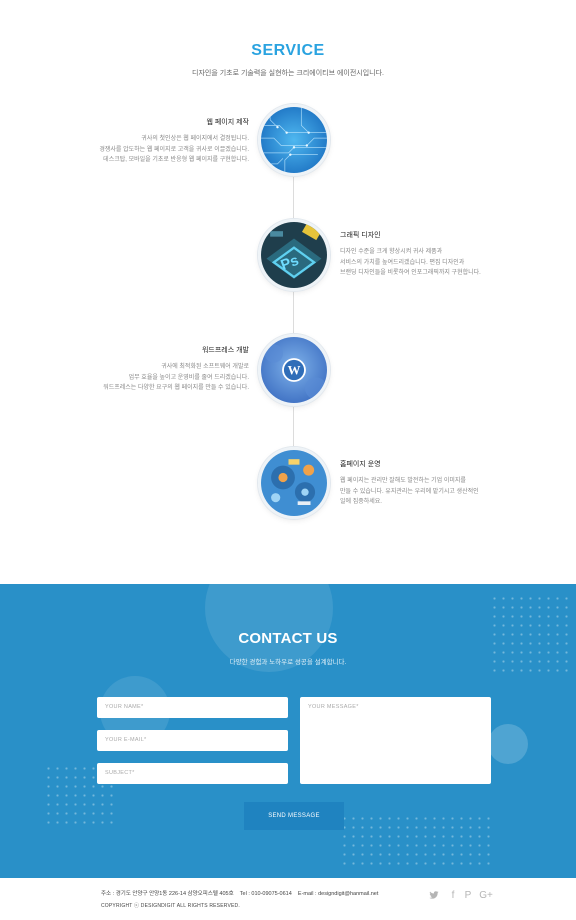  What do you see at coordinates (167, 894) in the screenshot?
I see `footer-address: 주소 : 경기도 안양구 안양1동 226-14 삼양오피스텔 405호` at bounding box center [167, 894].